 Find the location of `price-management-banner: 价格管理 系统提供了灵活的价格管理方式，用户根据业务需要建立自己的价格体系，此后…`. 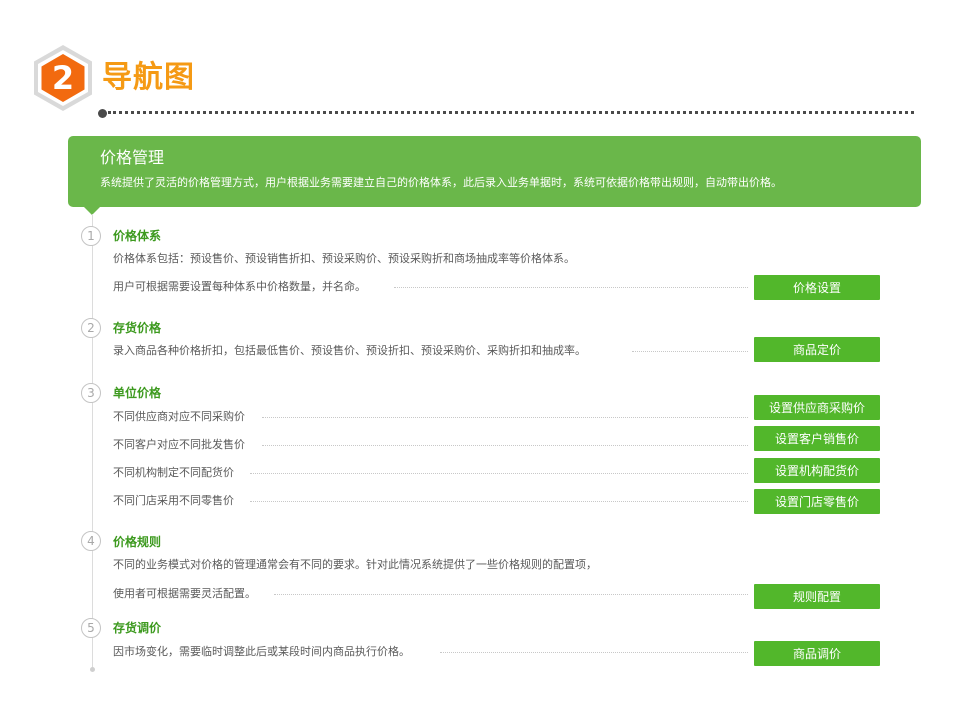

price-management-banner: 价格管理 系统提供了灵活的价格管理方式，用户根据业务需要建立自己的价格体系，此后… is located at coordinates (494, 171).